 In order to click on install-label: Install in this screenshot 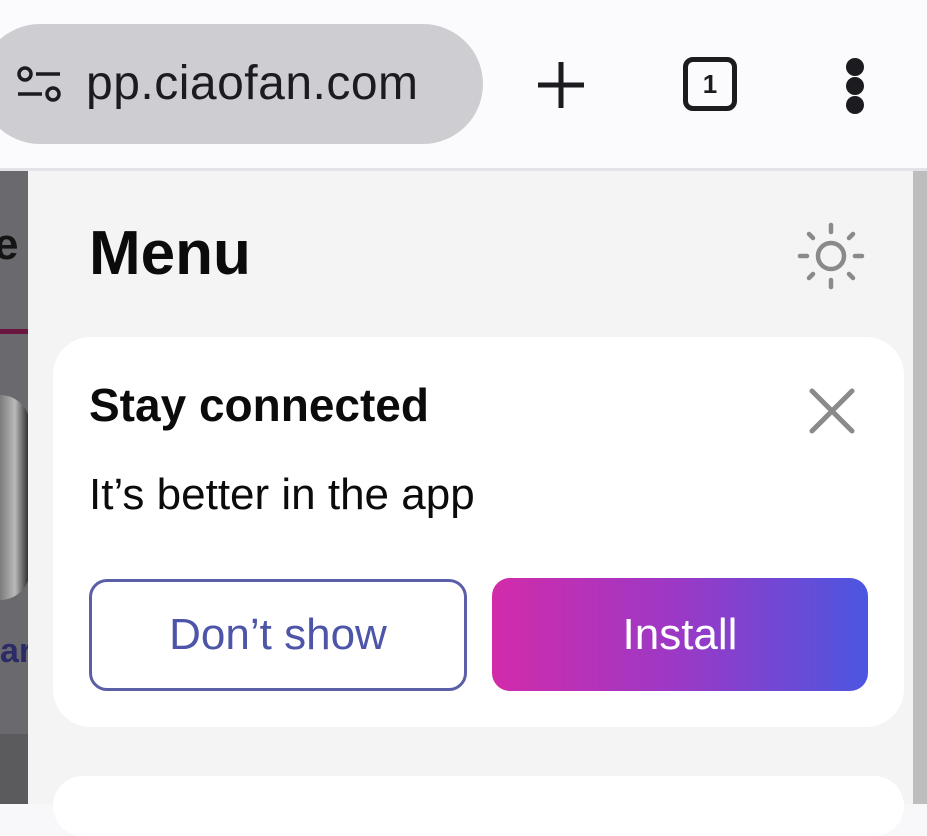, I will do `click(680, 634)`.